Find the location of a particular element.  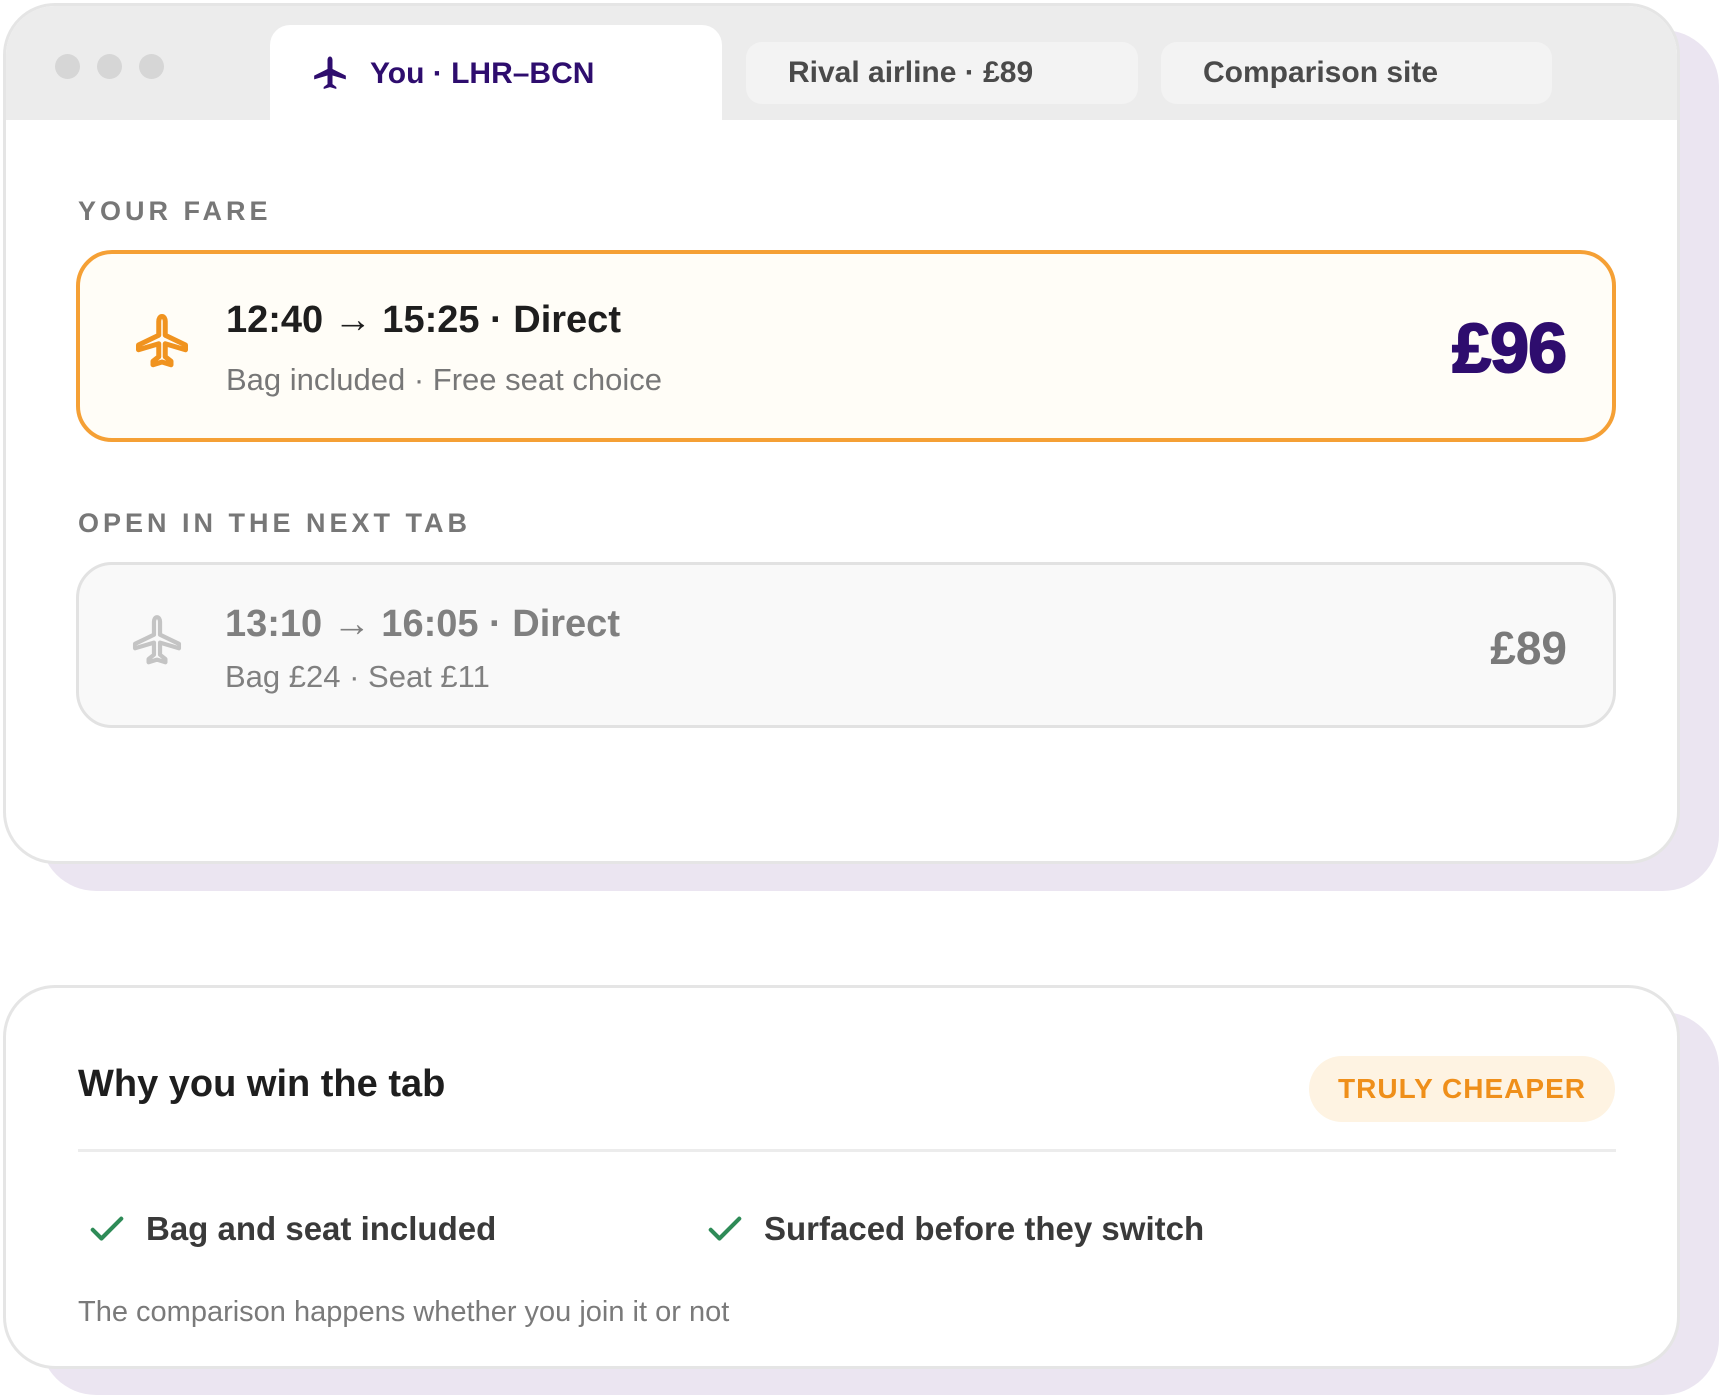

perk-item: Bag and seat included is located at coordinates (292, 1229).